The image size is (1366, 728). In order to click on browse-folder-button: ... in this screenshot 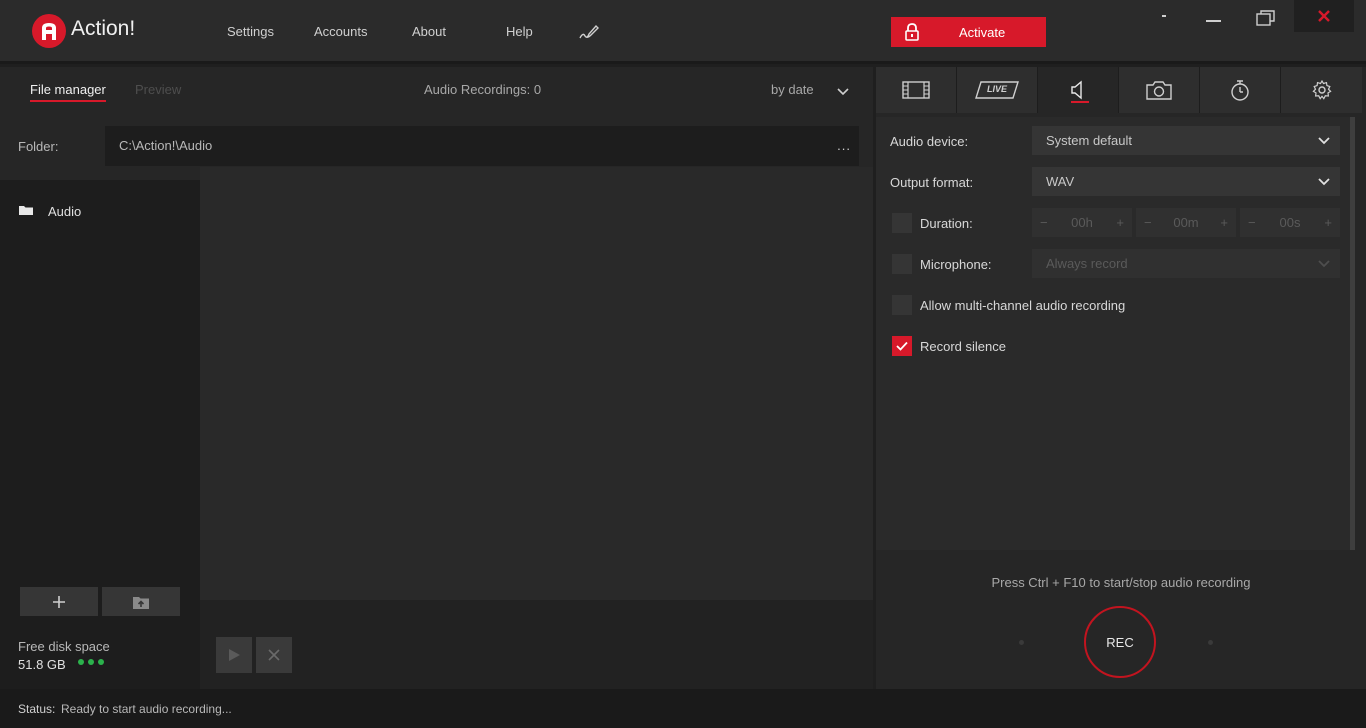, I will do `click(844, 146)`.